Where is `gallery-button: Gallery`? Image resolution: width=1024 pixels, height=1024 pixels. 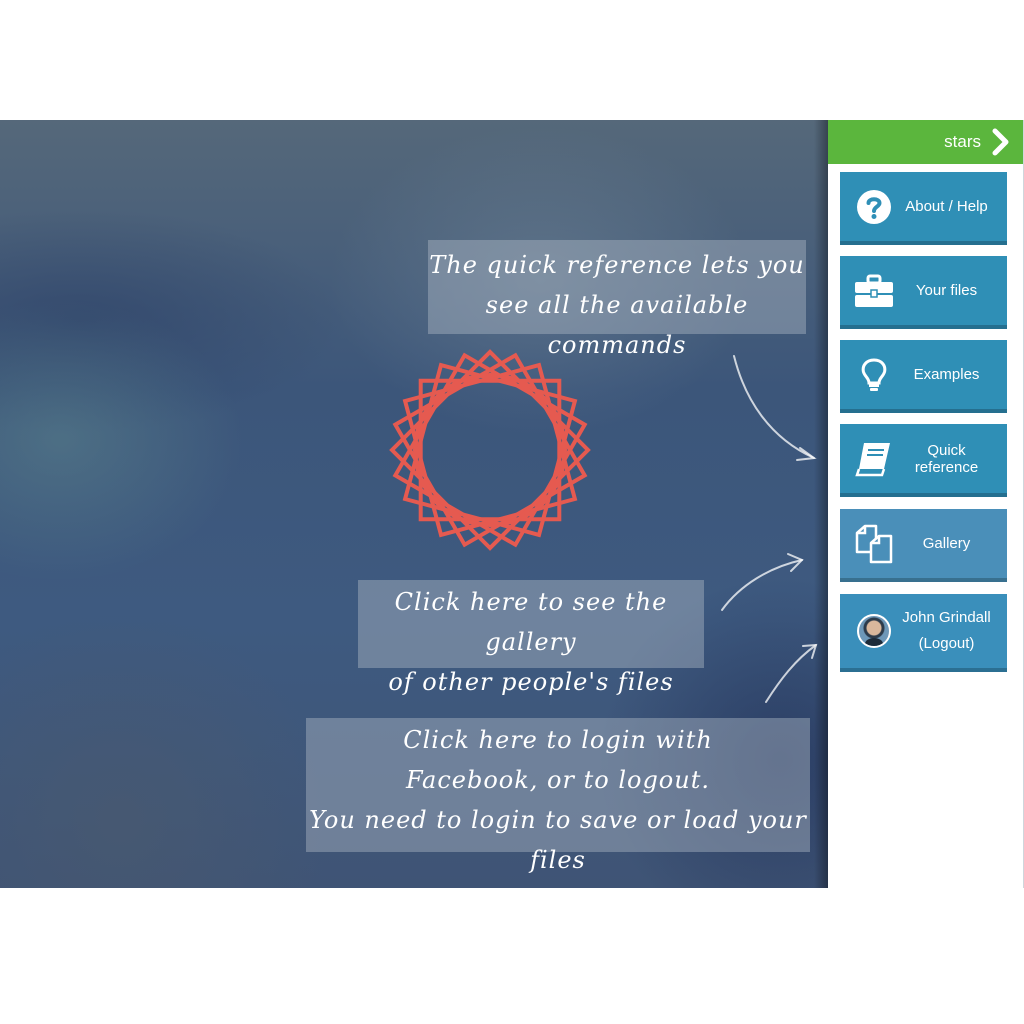 gallery-button: Gallery is located at coordinates (923, 545).